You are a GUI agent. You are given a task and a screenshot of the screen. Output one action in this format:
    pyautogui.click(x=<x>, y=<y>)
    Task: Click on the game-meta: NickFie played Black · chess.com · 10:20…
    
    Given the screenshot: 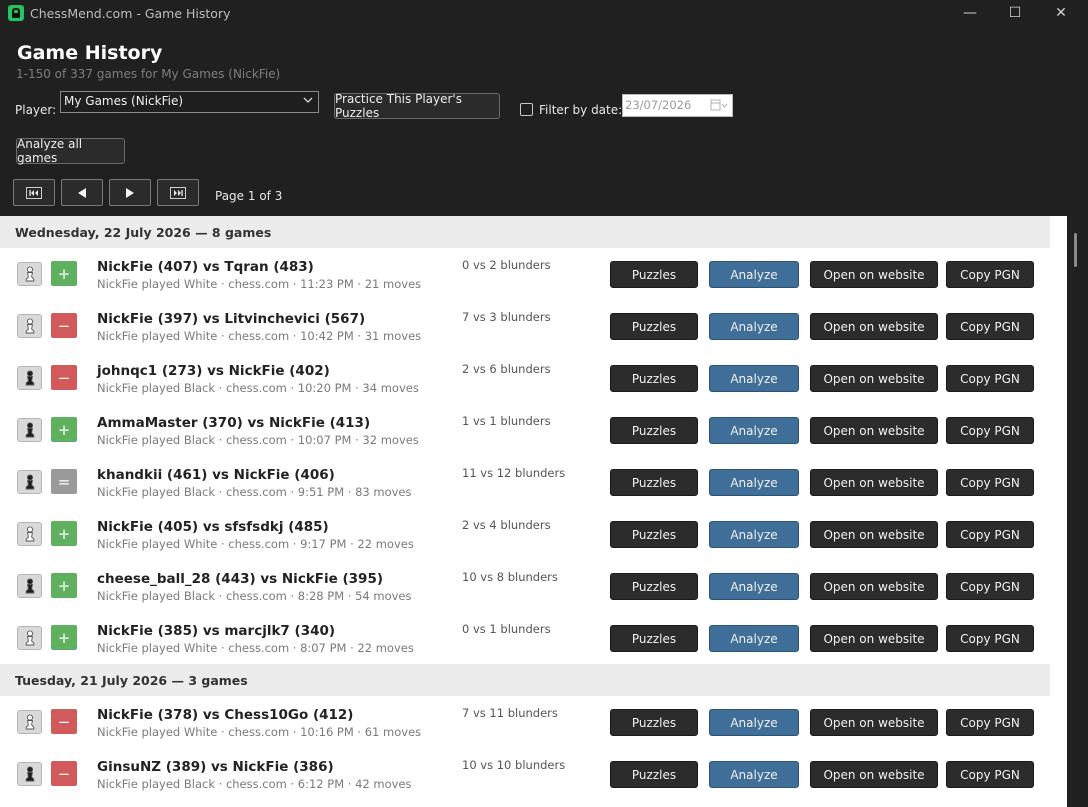 What is the action you would take?
    pyautogui.click(x=258, y=388)
    